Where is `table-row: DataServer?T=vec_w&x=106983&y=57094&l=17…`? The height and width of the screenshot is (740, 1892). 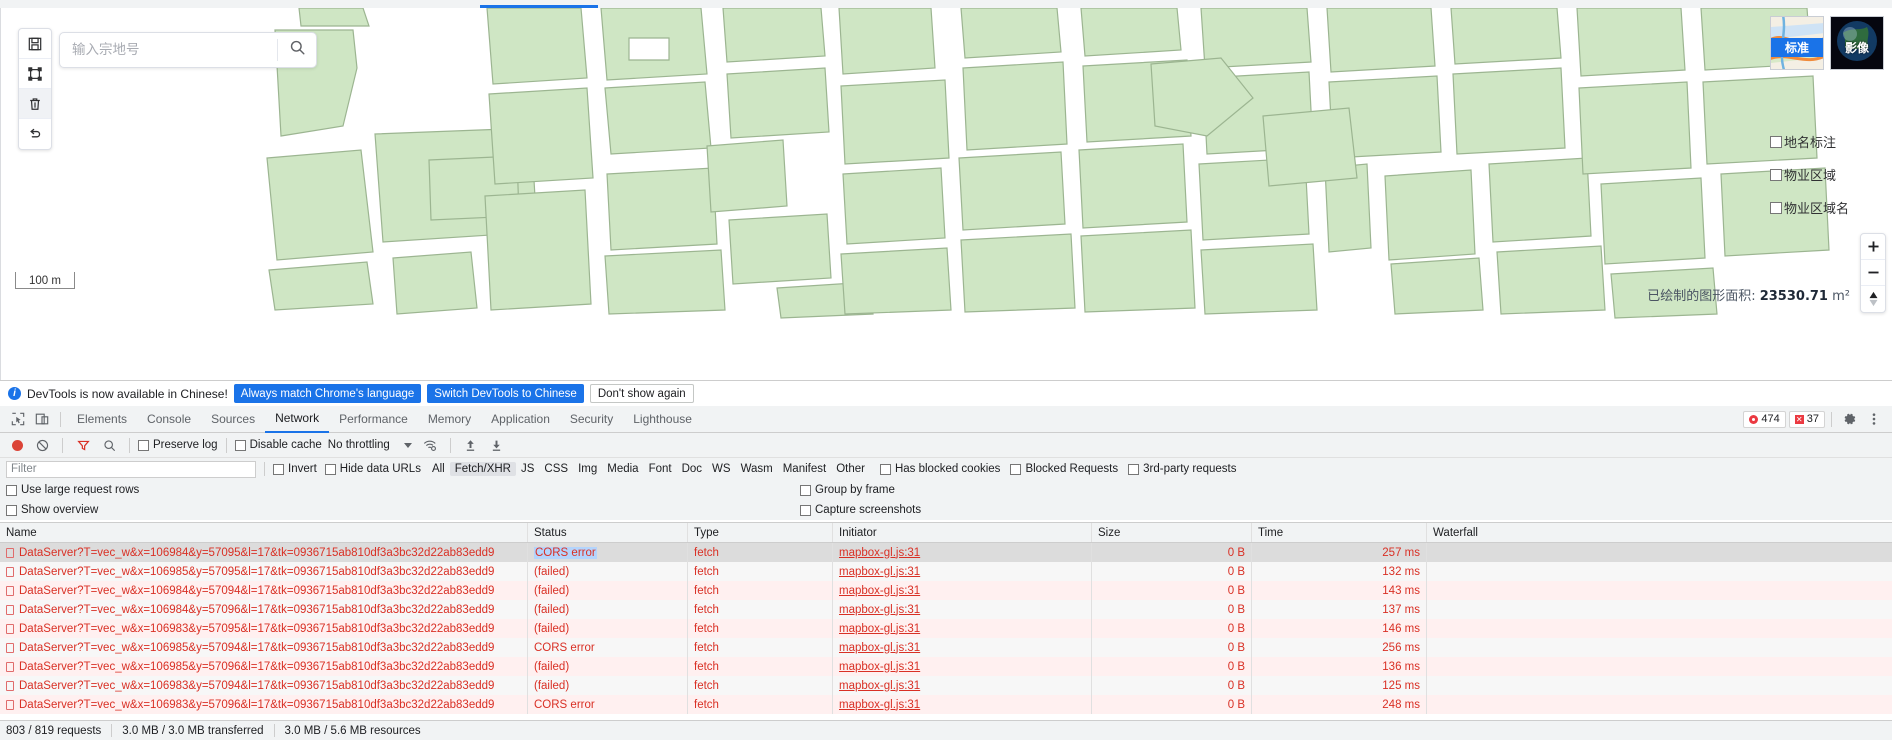 table-row: DataServer?T=vec_w&x=106983&y=57094&l=17… is located at coordinates (946, 685).